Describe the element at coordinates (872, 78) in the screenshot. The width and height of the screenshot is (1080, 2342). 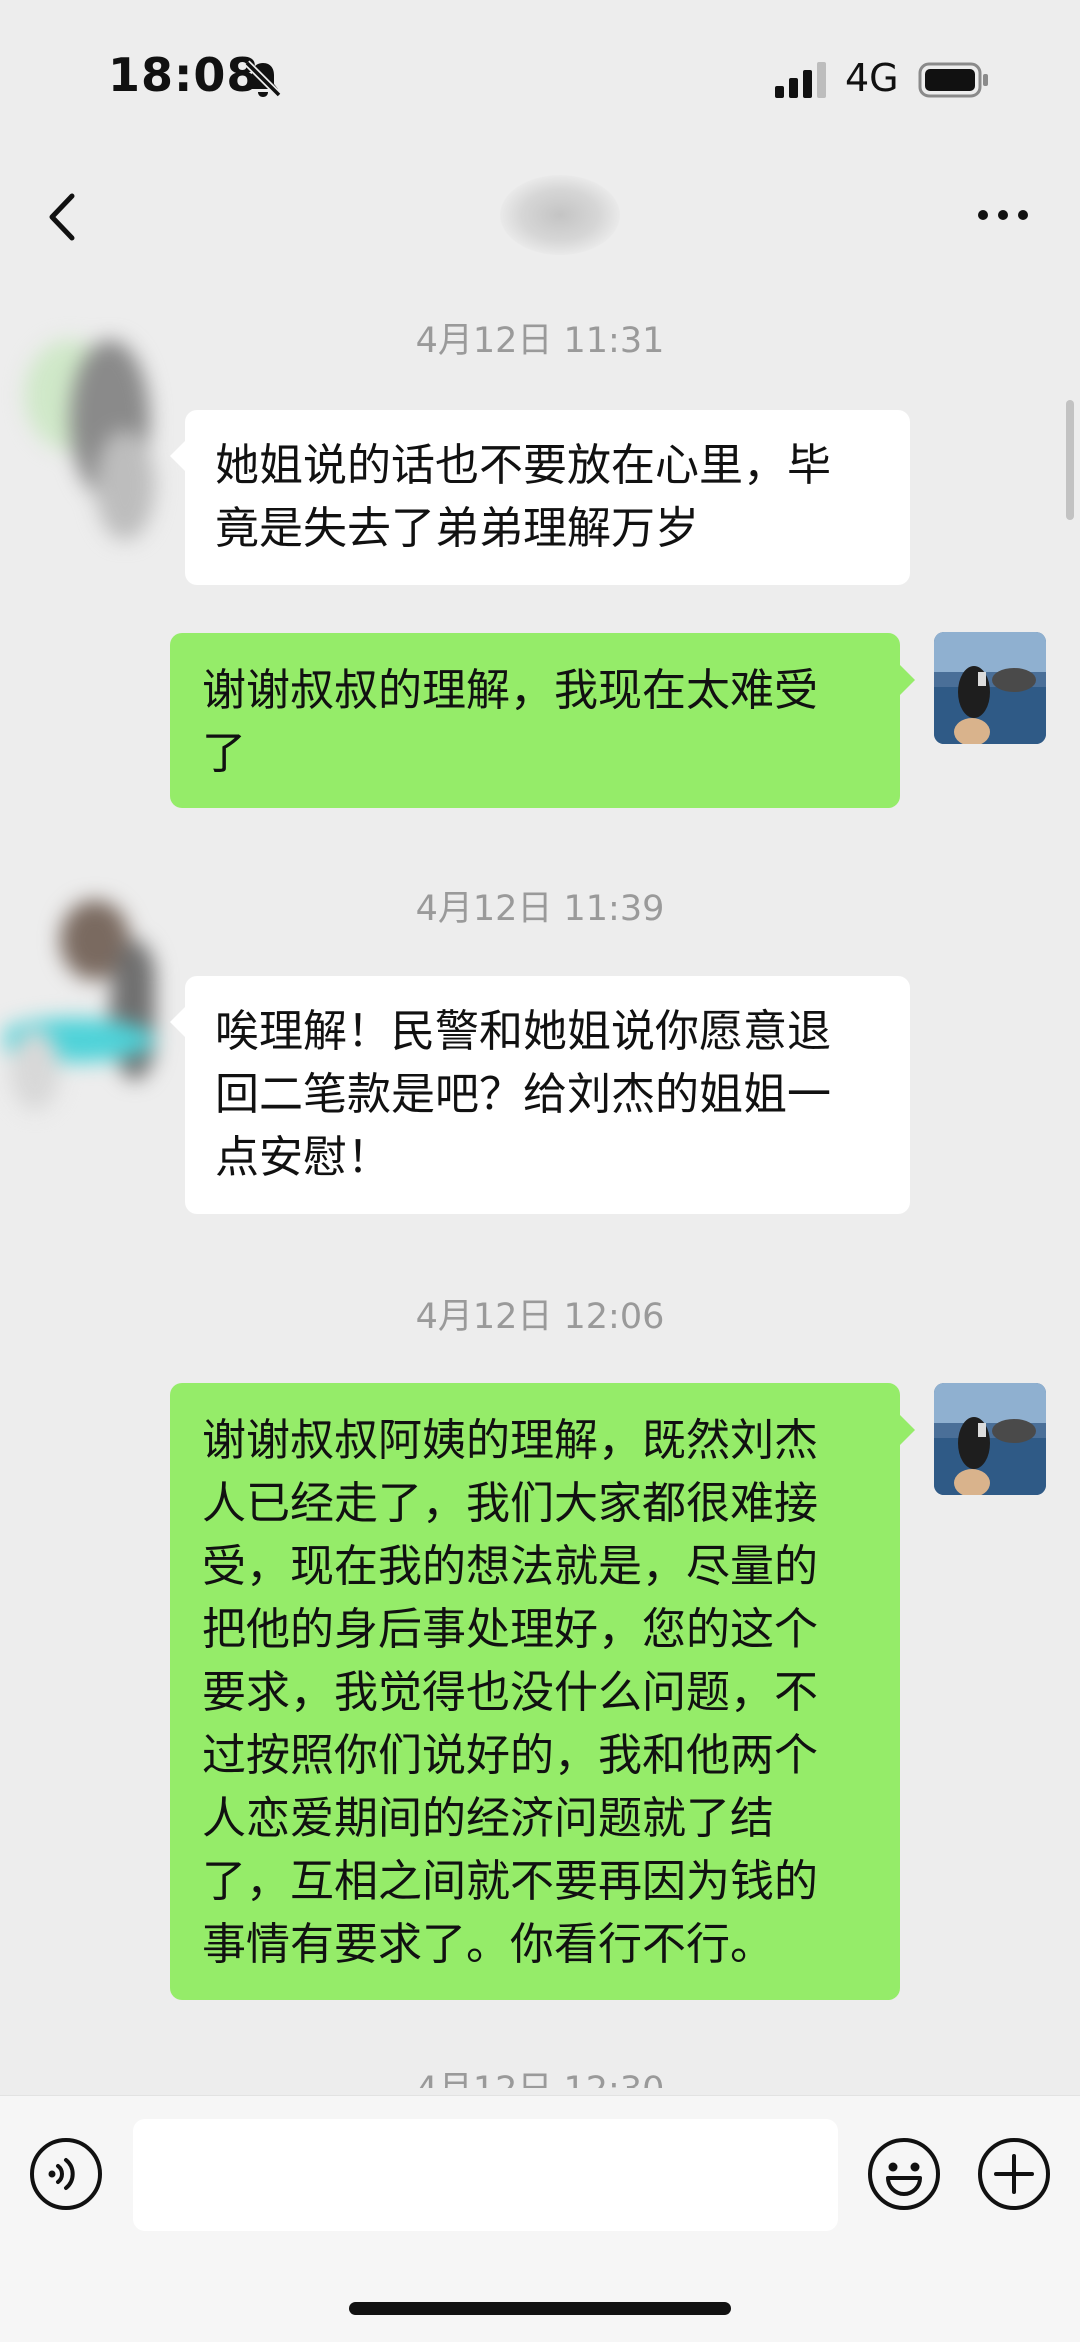
I see `network-label: 4G` at that location.